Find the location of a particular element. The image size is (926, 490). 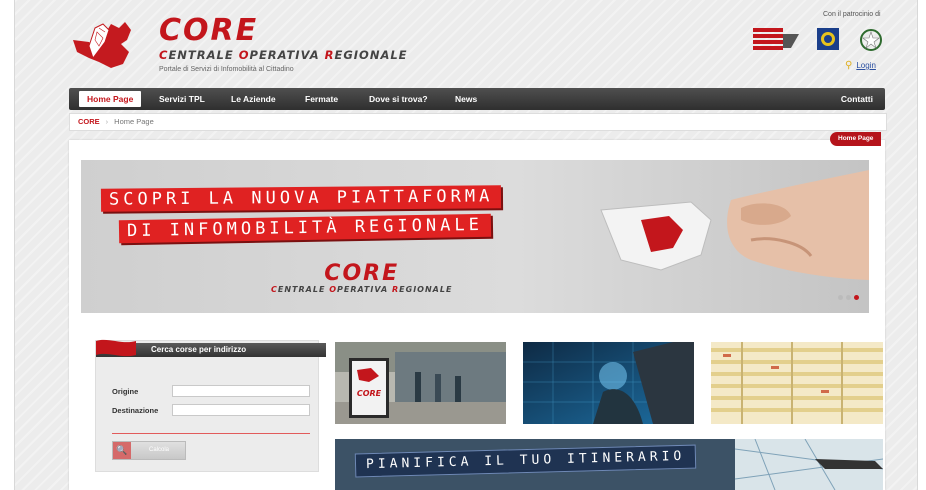

banner-logo: CORE CENTRALE OPERATIVA REGIONALE is located at coordinates (362, 278).